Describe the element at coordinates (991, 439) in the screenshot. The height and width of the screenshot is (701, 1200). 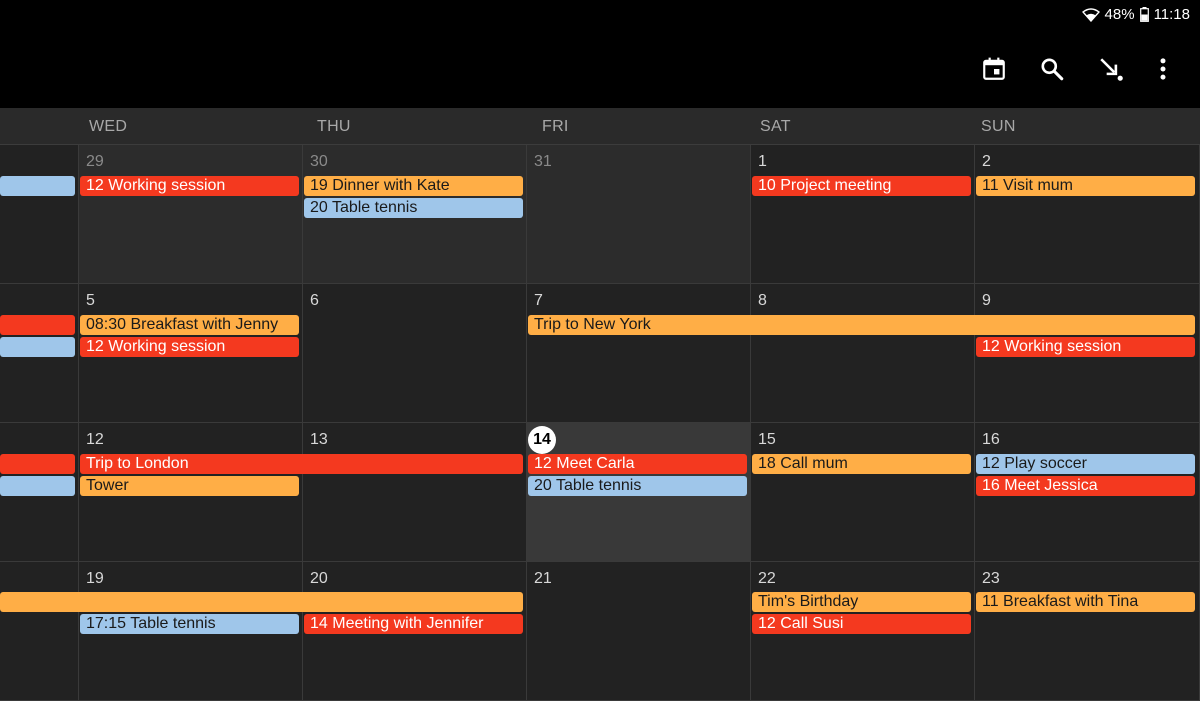
I see `day-number: 16` at that location.